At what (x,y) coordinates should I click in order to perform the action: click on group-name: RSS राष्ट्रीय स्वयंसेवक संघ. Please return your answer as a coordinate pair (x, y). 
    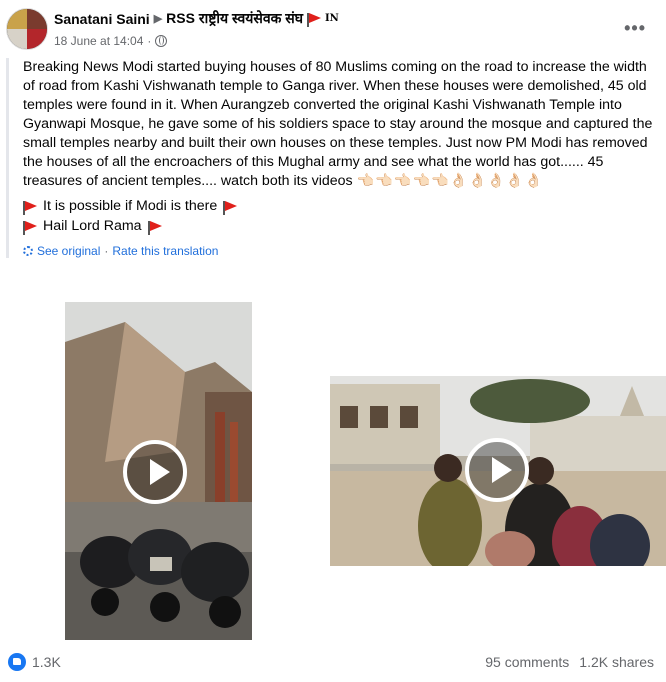
    Looking at the image, I should click on (234, 18).